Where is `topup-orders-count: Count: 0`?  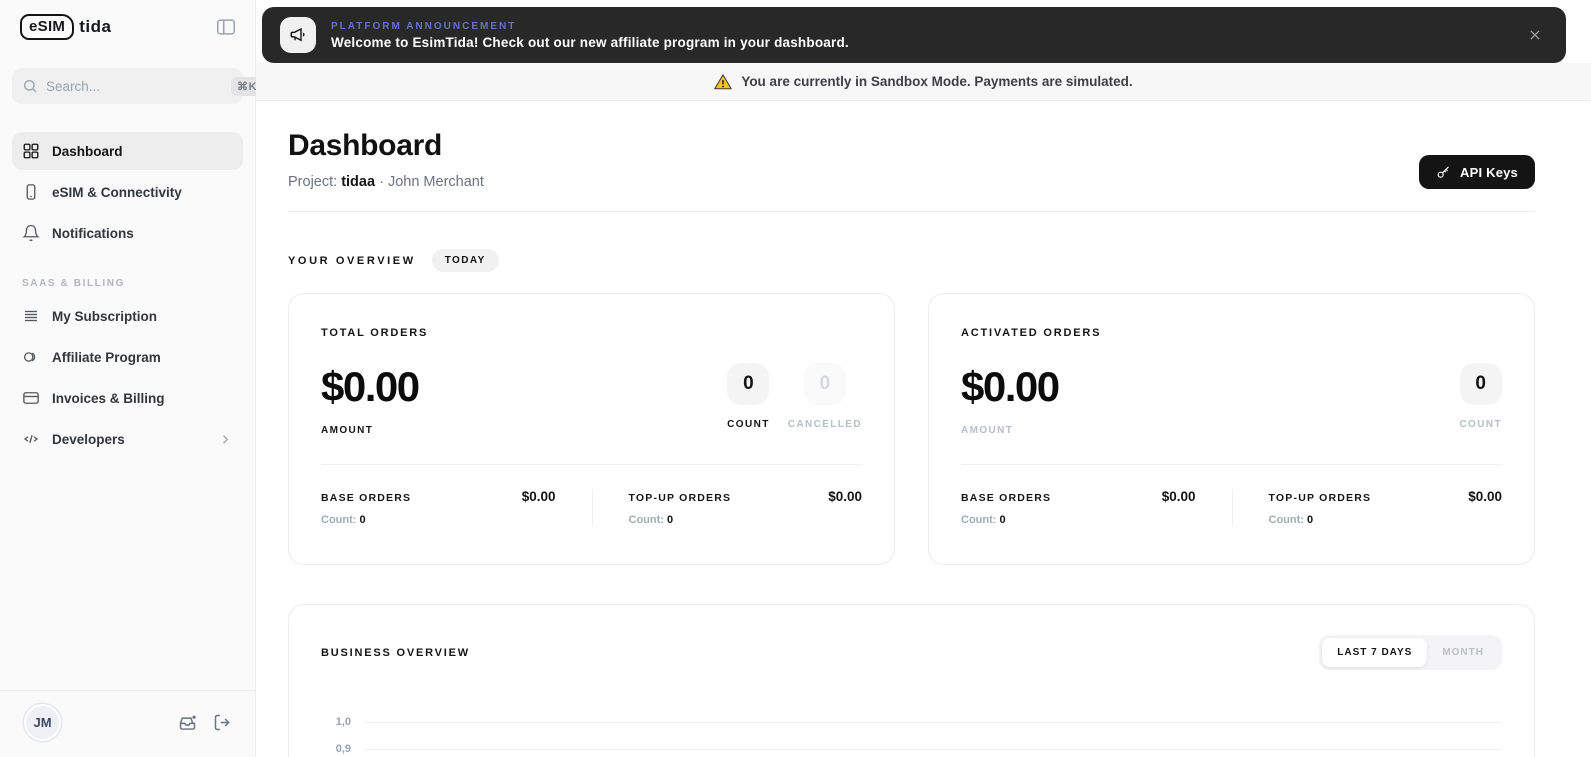
topup-orders-count: Count: 0 is located at coordinates (651, 520).